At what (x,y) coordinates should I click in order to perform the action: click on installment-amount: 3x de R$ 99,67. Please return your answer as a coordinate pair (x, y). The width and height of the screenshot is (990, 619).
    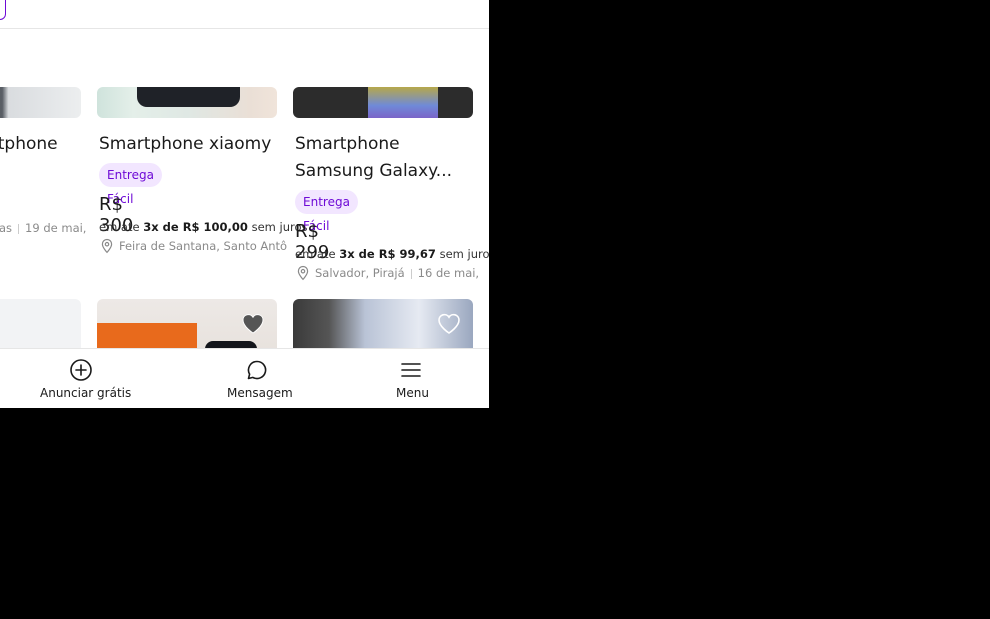
    Looking at the image, I should click on (387, 254).